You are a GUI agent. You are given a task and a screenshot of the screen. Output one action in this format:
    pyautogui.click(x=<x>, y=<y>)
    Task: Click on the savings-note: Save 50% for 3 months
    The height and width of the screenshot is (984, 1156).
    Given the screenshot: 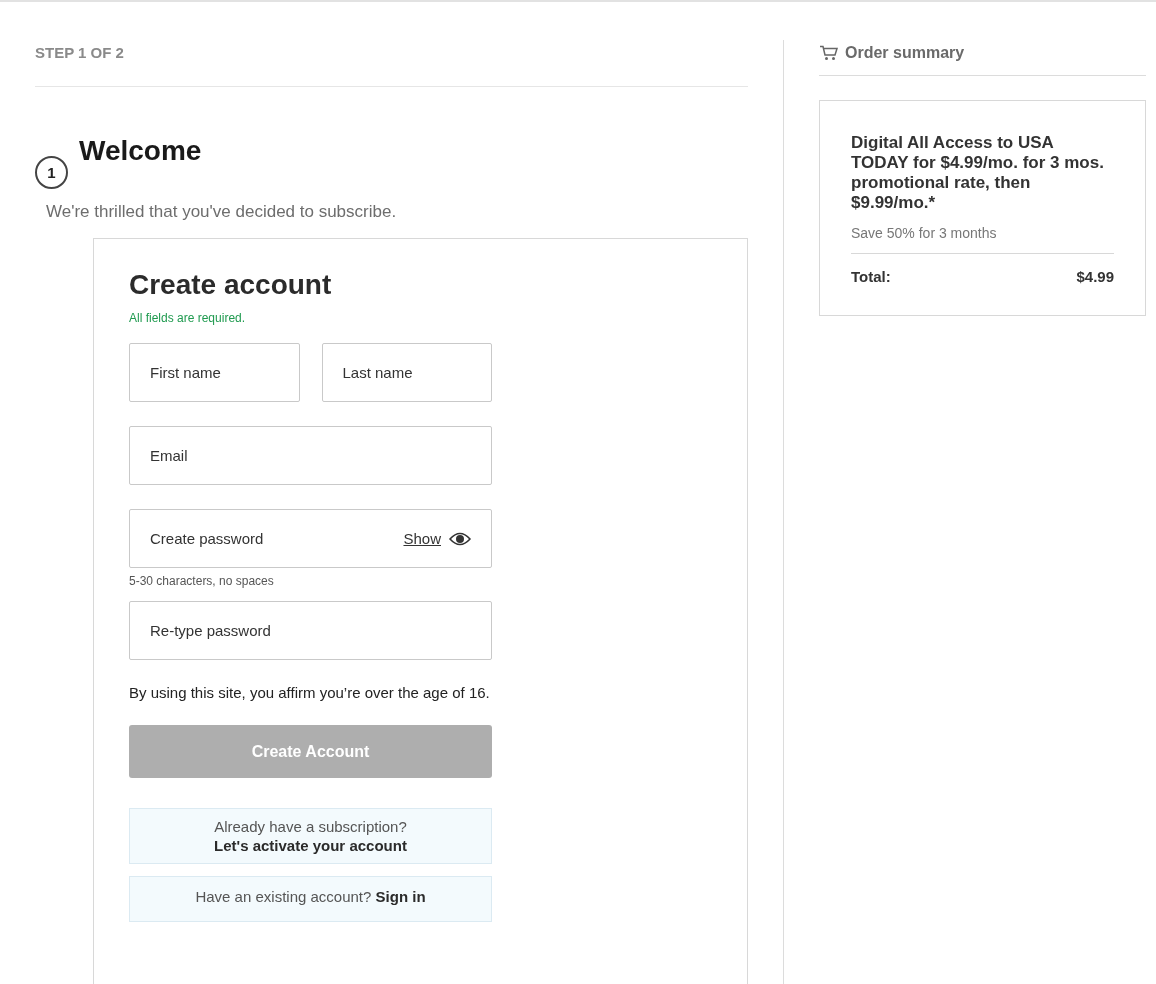 What is the action you would take?
    pyautogui.click(x=982, y=239)
    